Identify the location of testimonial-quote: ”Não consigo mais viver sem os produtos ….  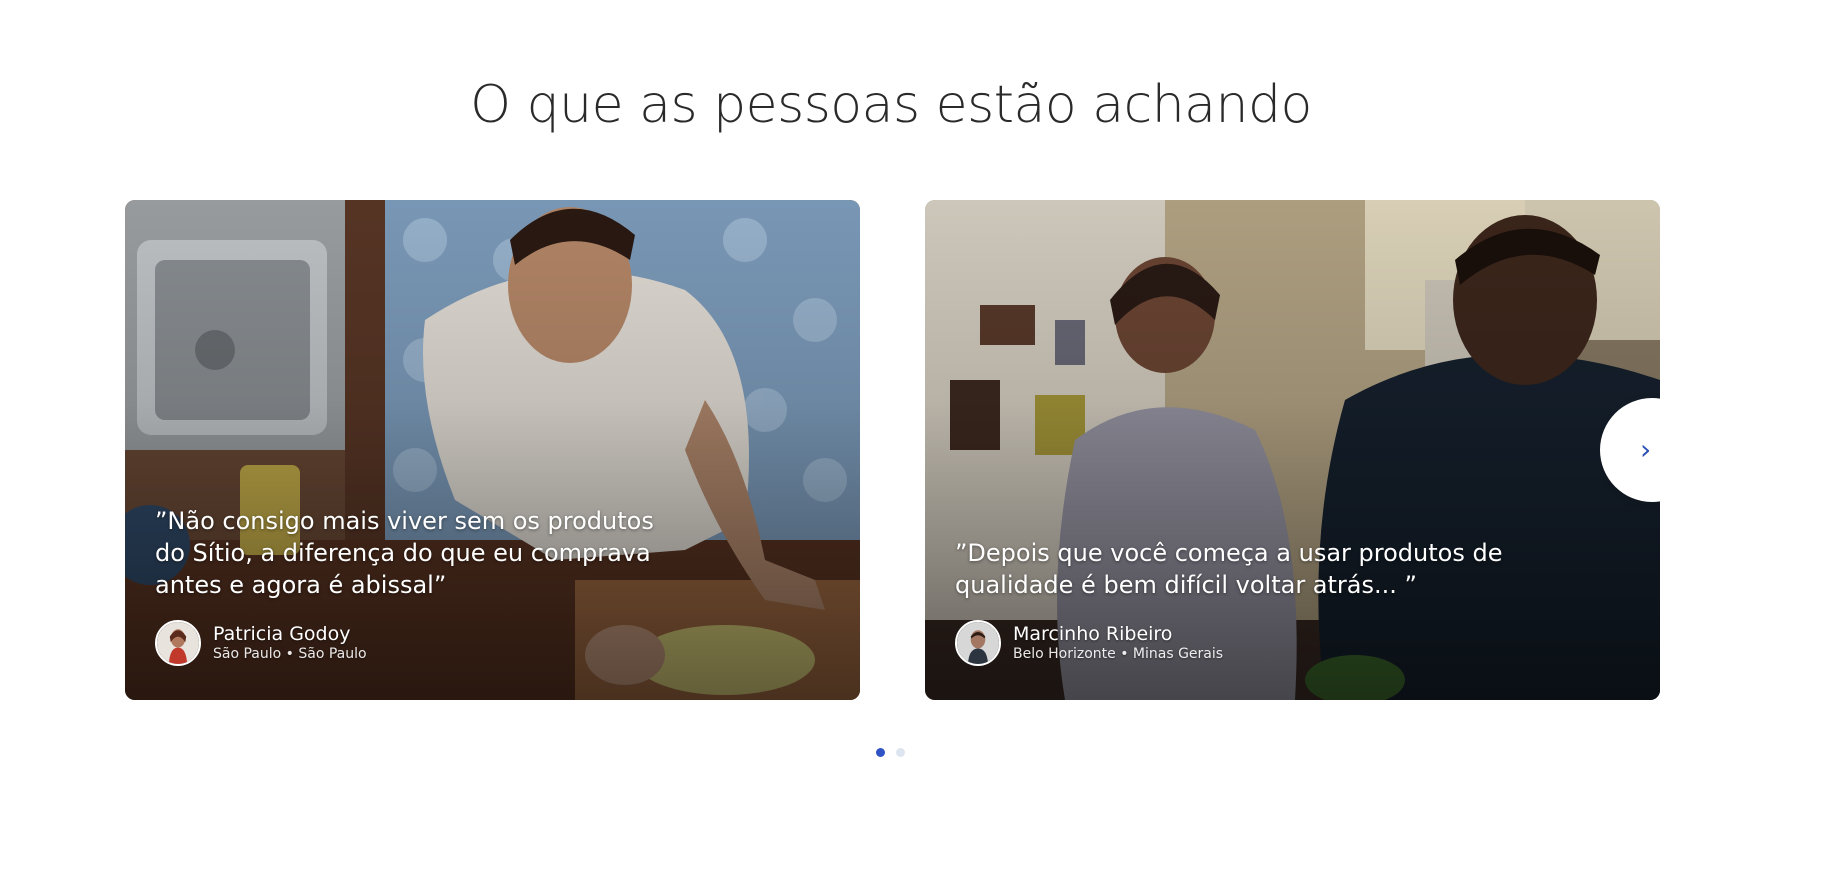
(404, 553).